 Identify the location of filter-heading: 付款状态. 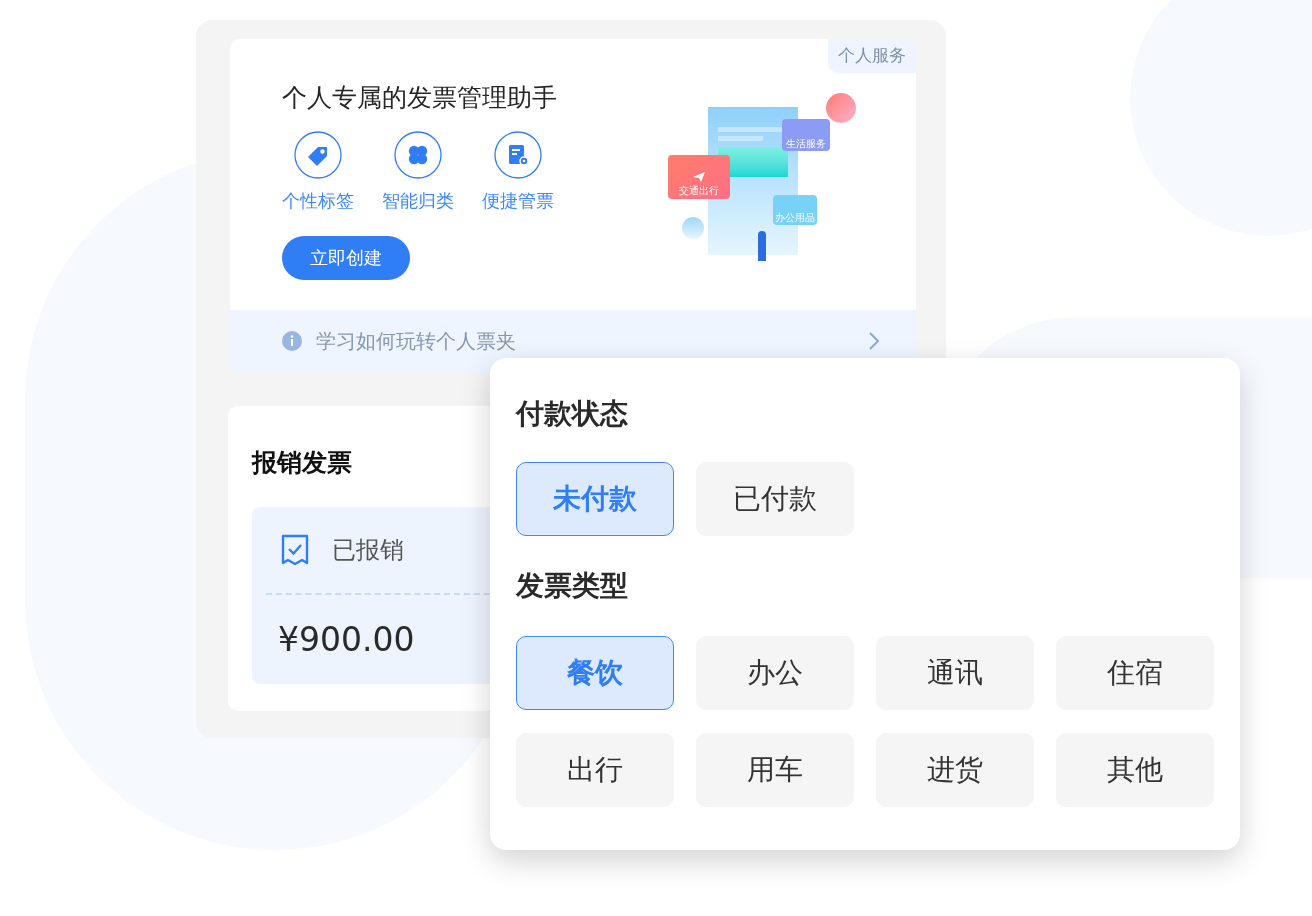
(572, 414).